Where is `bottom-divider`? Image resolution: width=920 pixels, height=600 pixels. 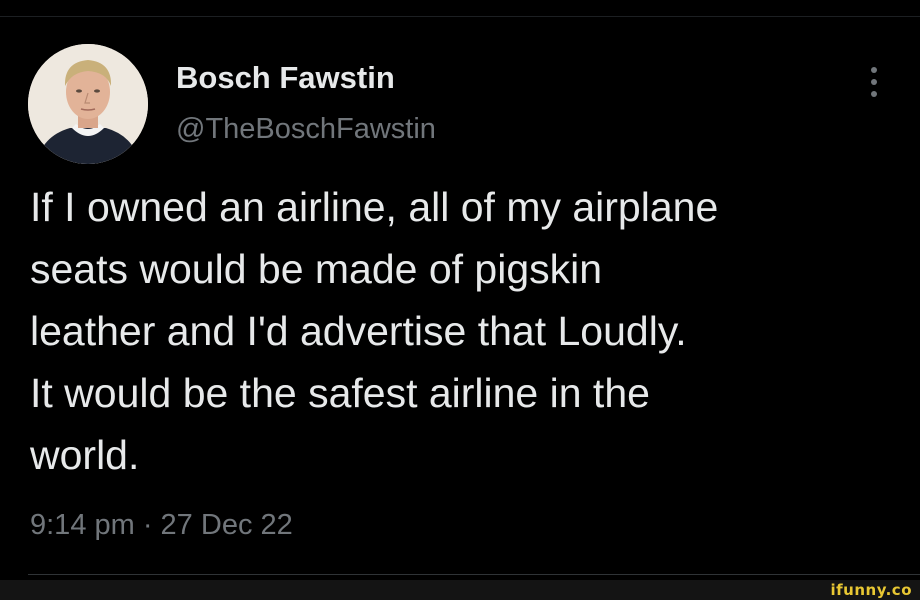 bottom-divider is located at coordinates (474, 574).